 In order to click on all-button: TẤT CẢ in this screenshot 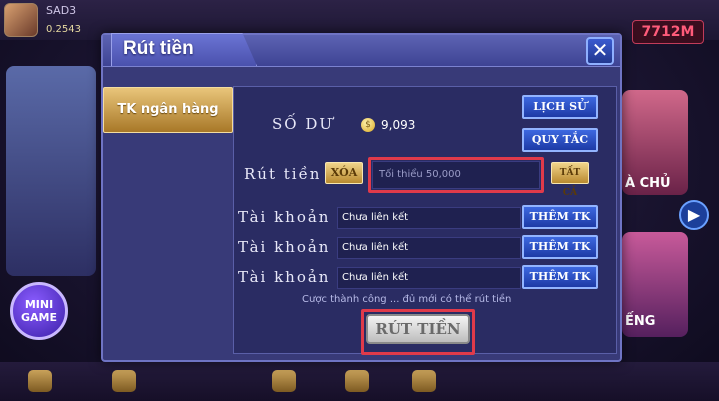, I will do `click(570, 180)`.